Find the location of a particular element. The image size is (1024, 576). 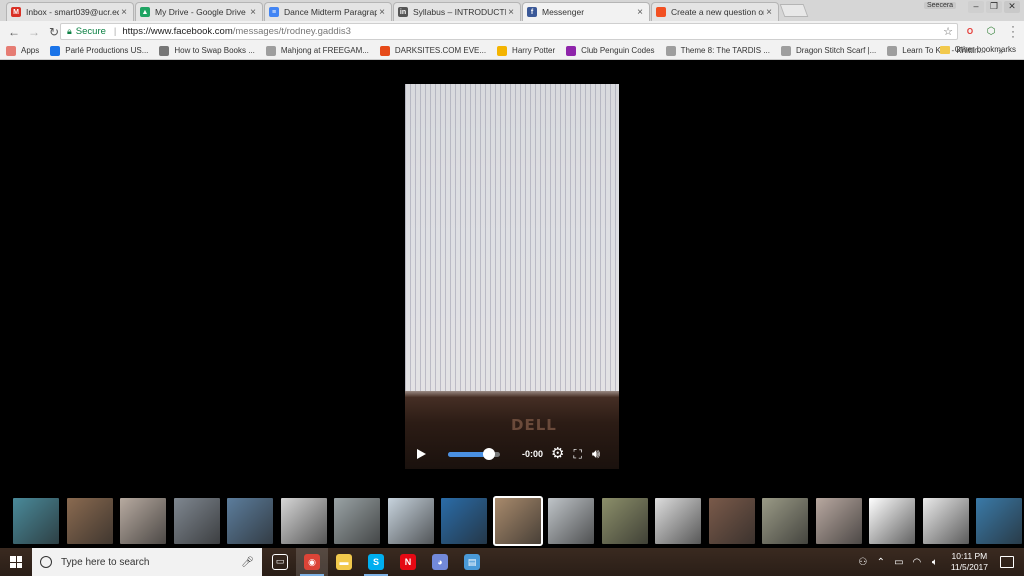

time-remaining: -0:00 is located at coordinates (533, 454).